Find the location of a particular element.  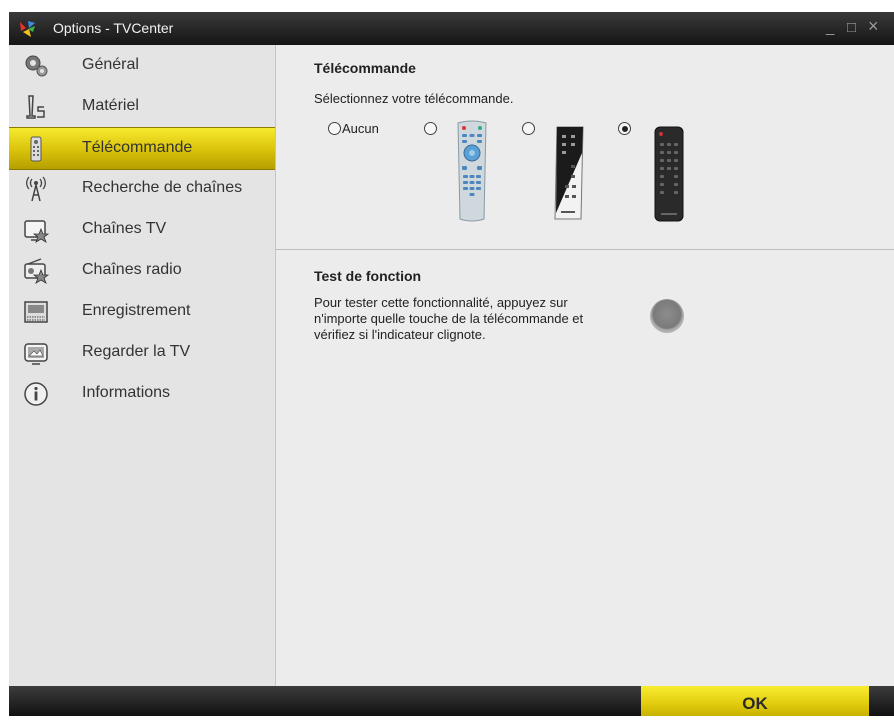

sidebar-item-remote: Télécommande is located at coordinates (142, 148).